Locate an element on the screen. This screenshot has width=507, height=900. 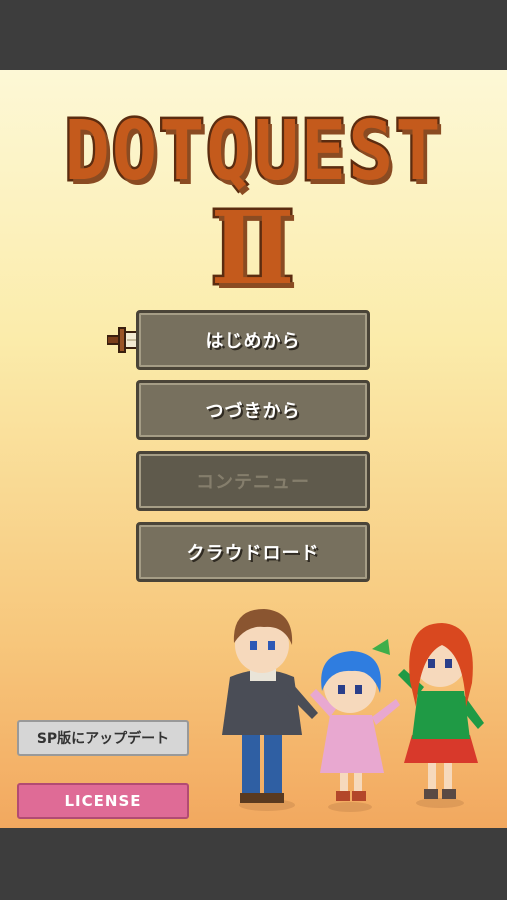
start-new-button: はじめから is located at coordinates (253, 340).